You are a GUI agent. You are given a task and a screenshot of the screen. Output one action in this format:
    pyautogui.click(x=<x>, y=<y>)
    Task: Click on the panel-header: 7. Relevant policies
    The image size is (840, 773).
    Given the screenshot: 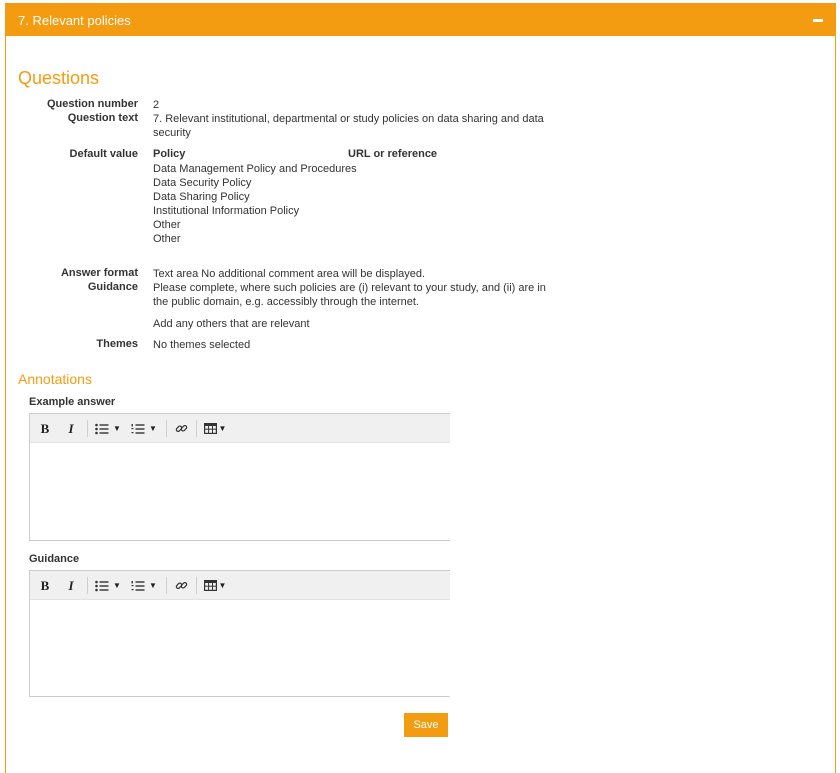 What is the action you would take?
    pyautogui.click(x=420, y=20)
    